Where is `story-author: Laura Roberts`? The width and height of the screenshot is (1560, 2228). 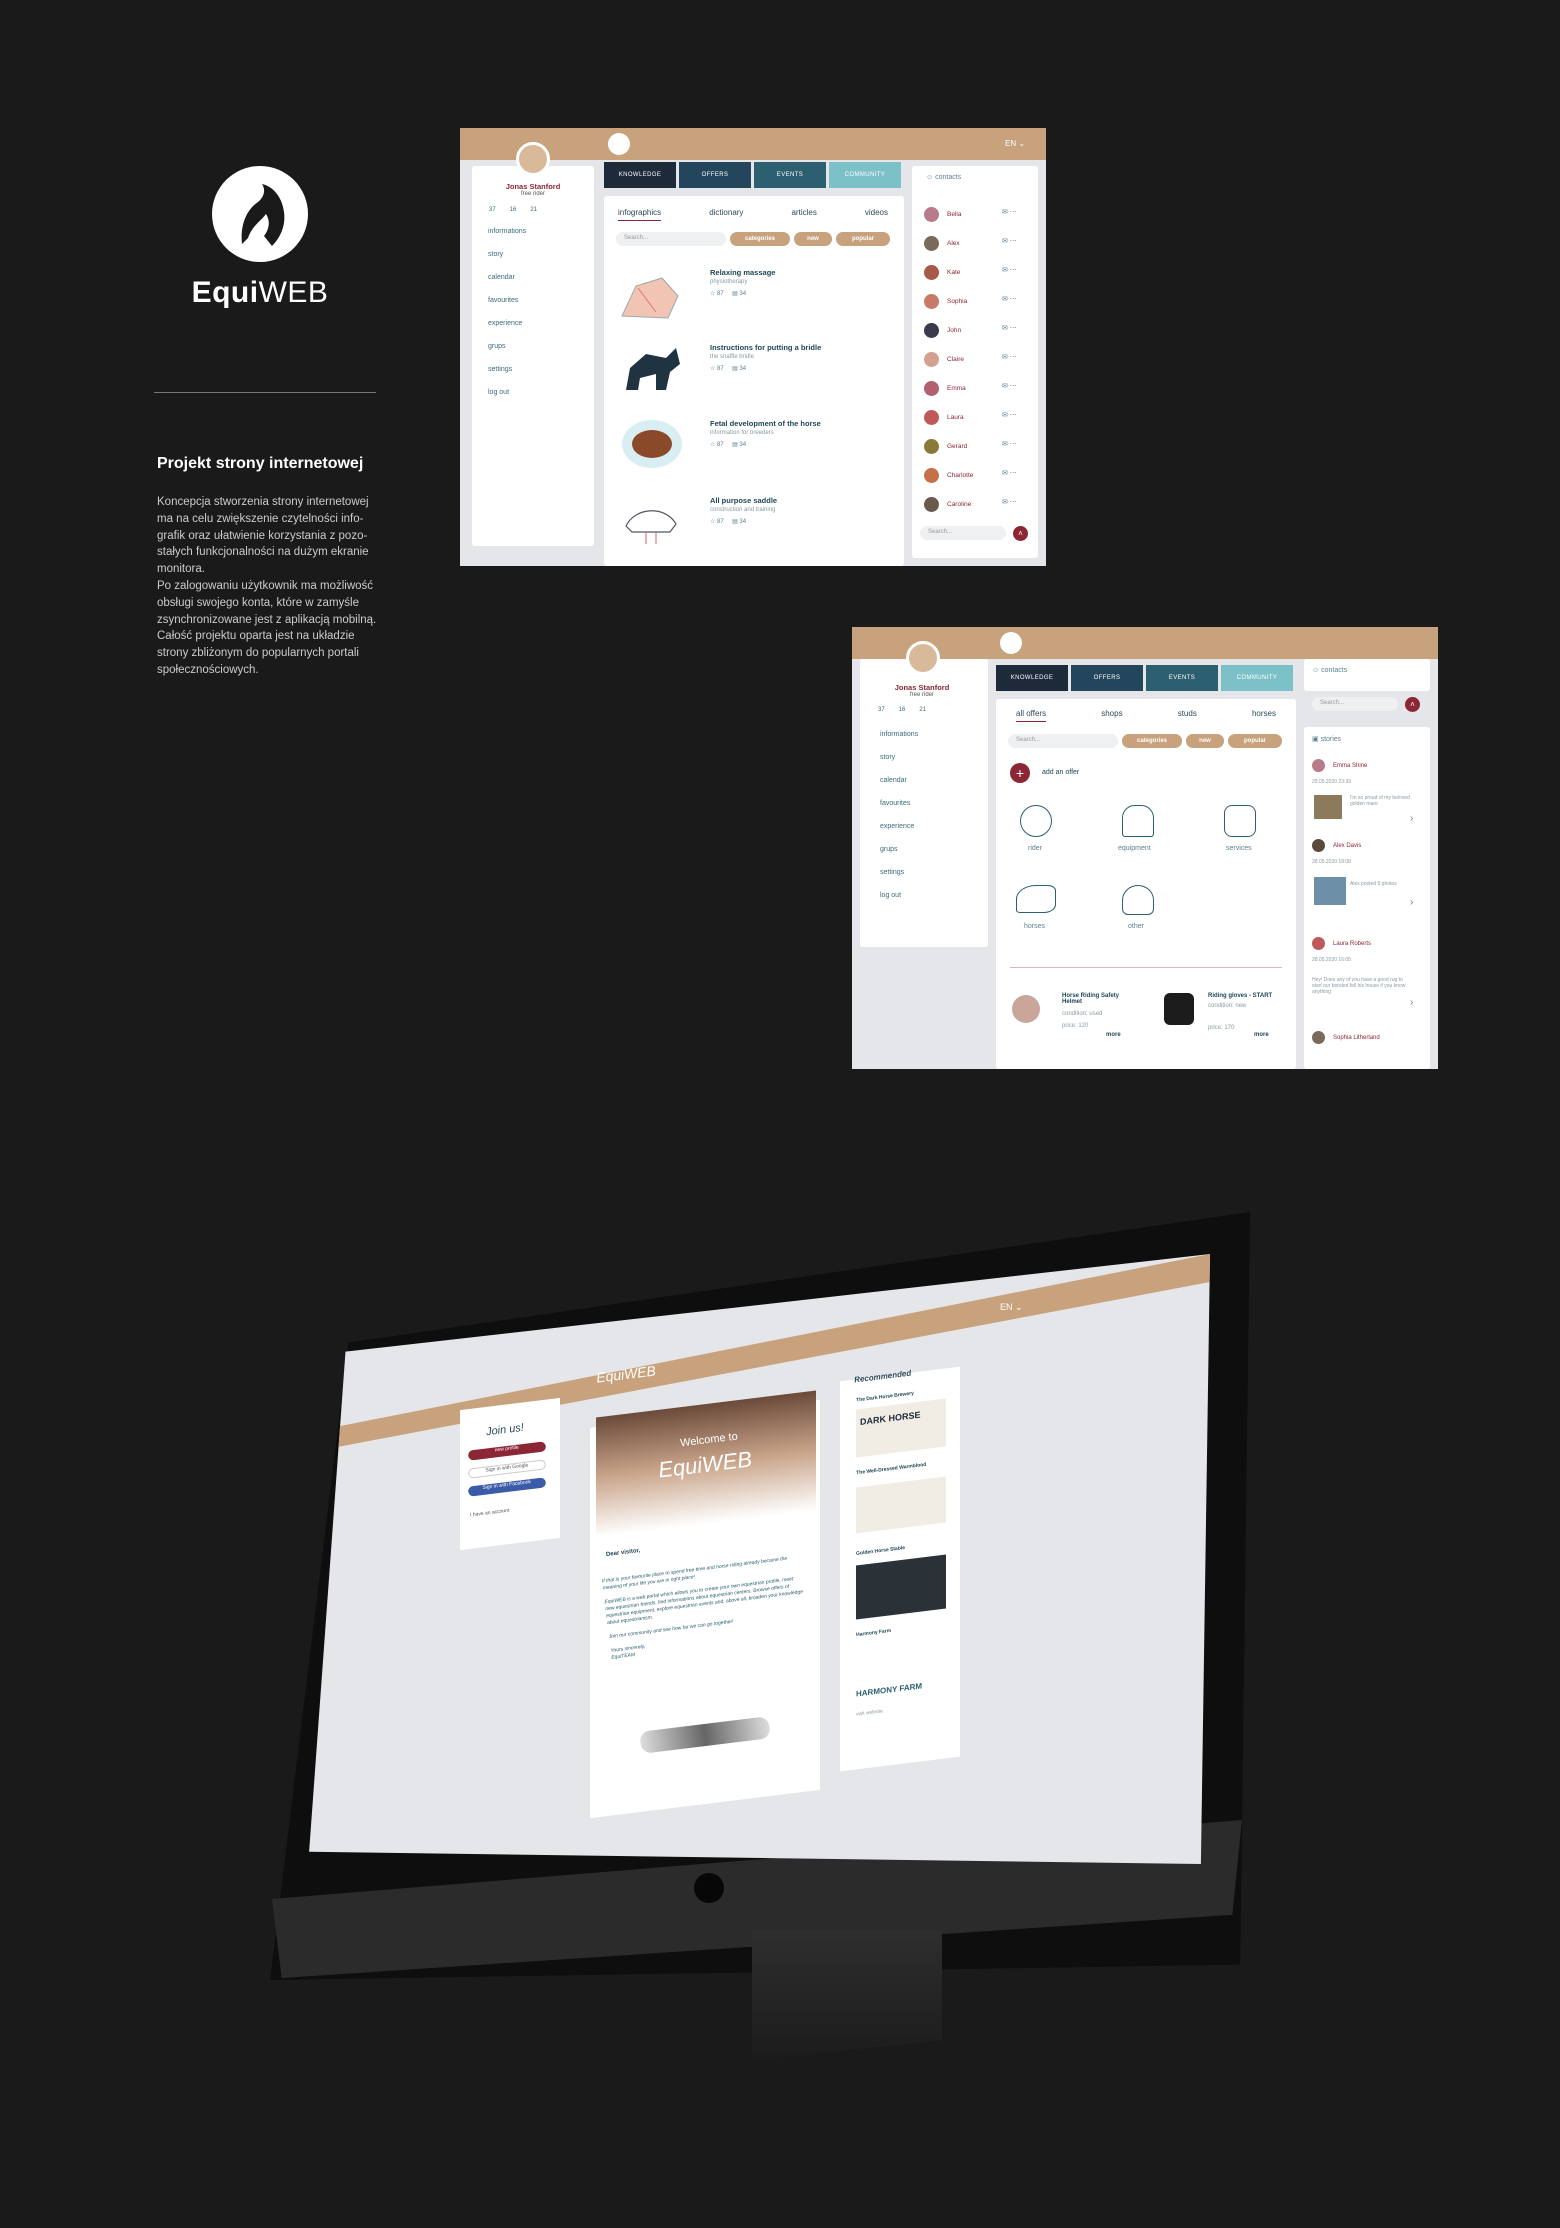 story-author: Laura Roberts is located at coordinates (1341, 943).